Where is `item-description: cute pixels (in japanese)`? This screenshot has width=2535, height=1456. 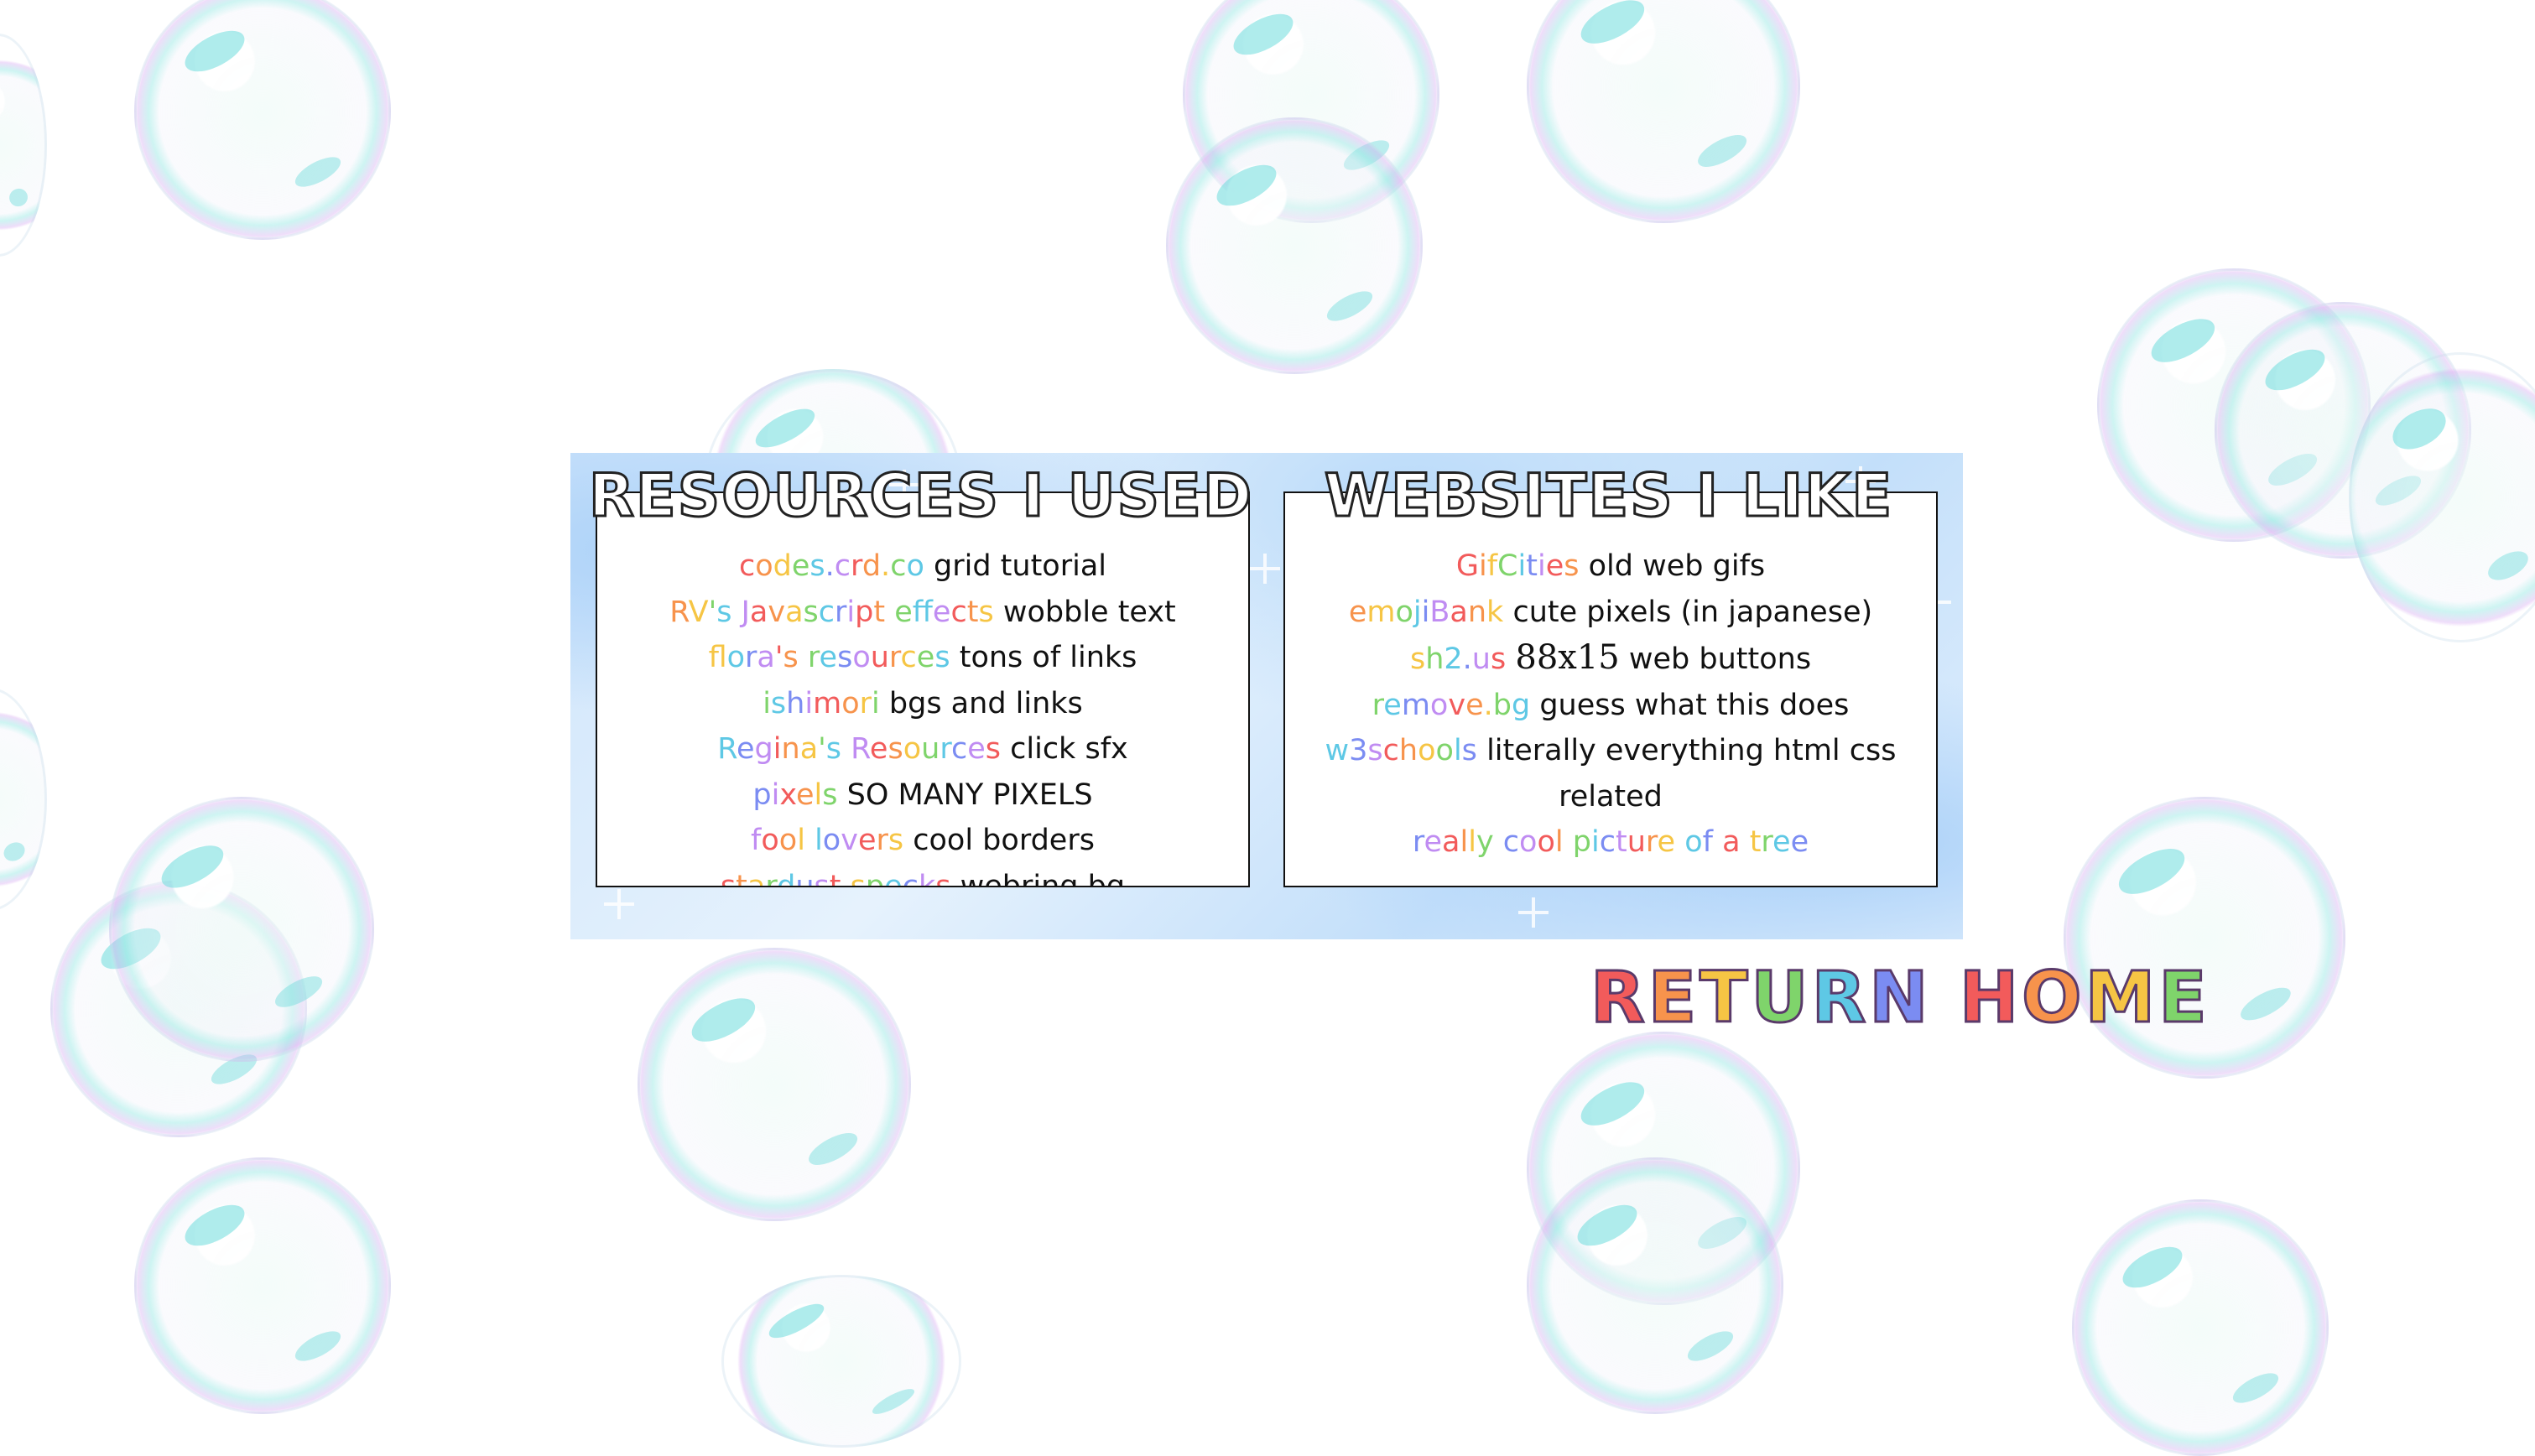 item-description: cute pixels (in japanese) is located at coordinates (1692, 612).